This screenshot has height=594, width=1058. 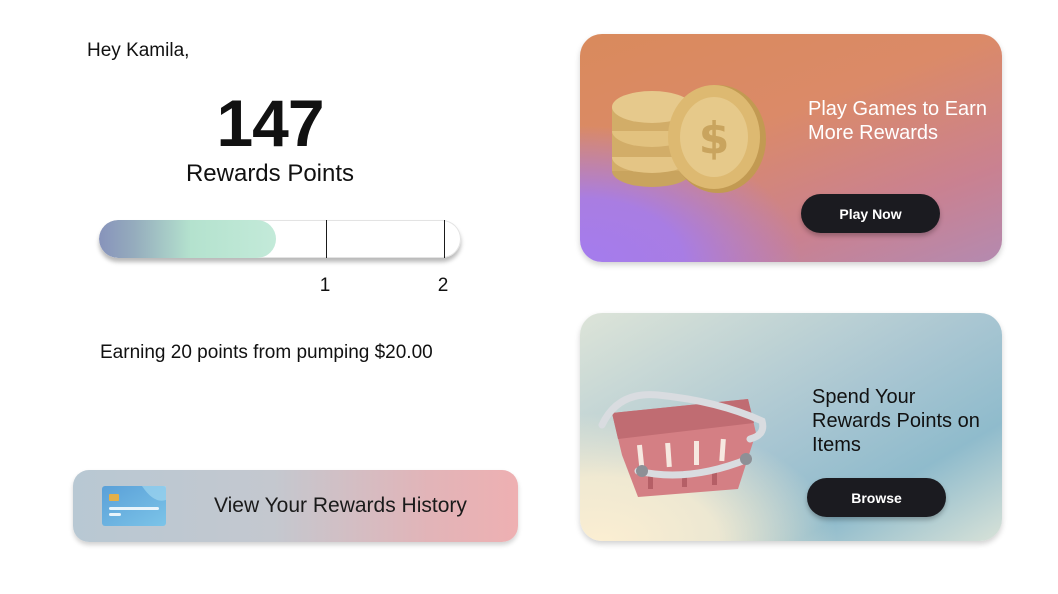 What do you see at coordinates (443, 285) in the screenshot?
I see `progress-tick-label-2: 2` at bounding box center [443, 285].